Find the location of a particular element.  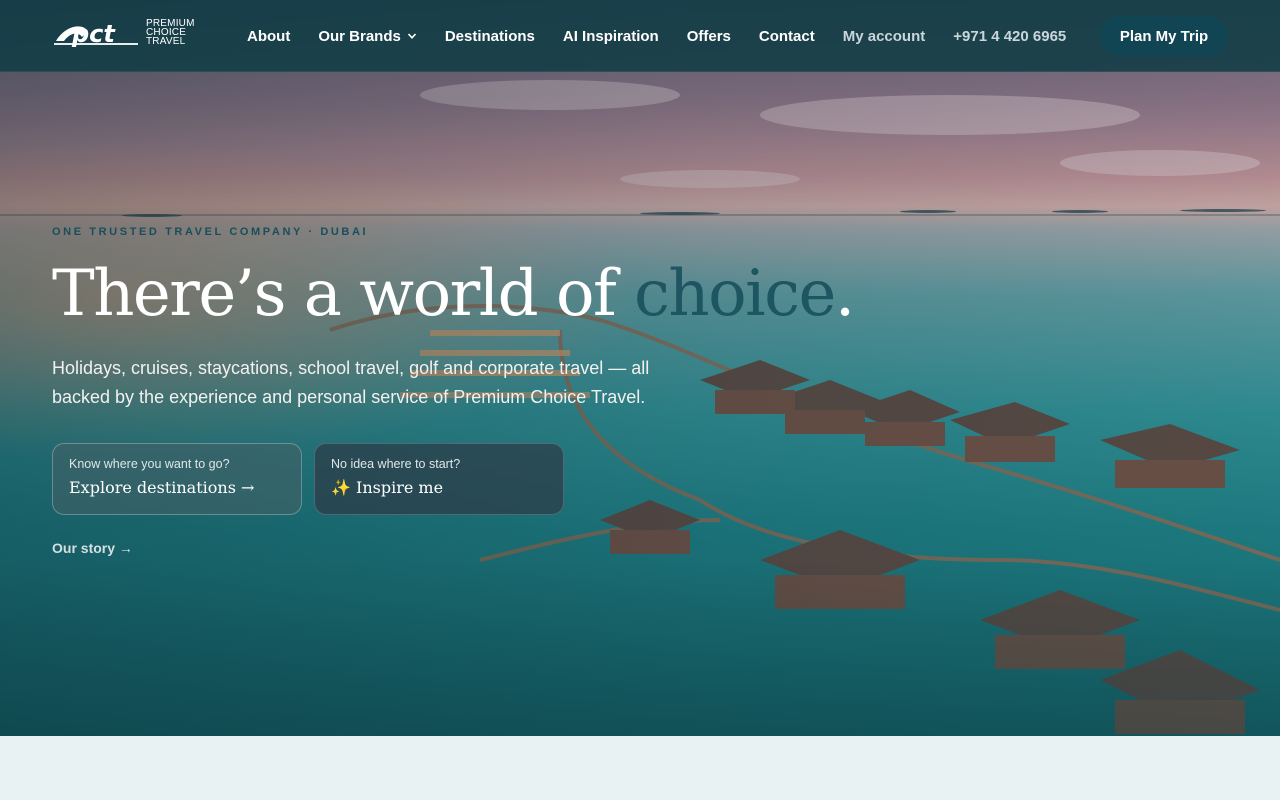

plan-my-trip-button: Plan My Trip is located at coordinates (1164, 36).